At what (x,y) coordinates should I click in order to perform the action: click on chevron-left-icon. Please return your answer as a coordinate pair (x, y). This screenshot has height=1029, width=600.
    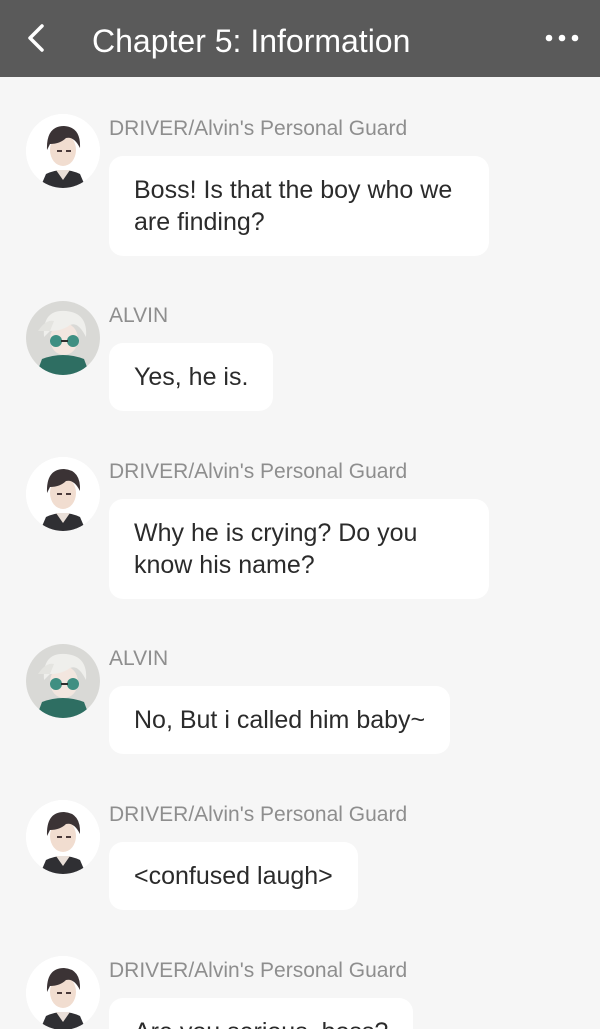
    Looking at the image, I should click on (36, 38).